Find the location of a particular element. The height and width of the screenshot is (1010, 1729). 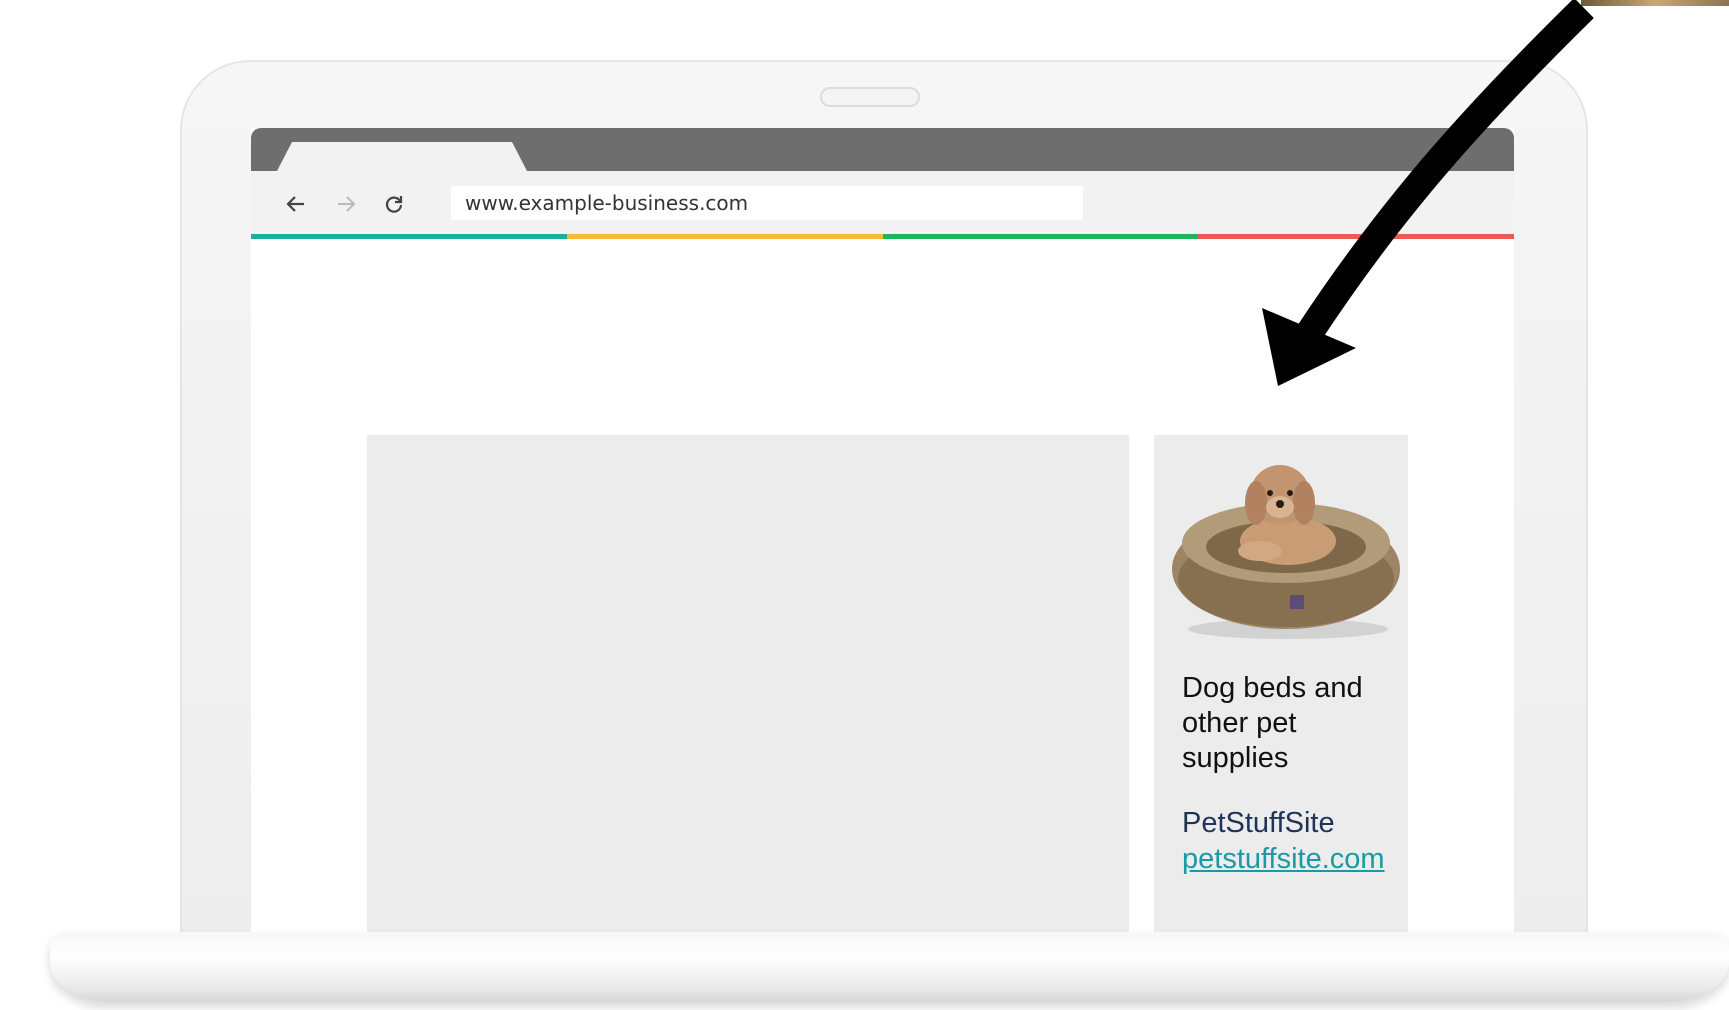

browser-toolbar: www.example-business.com is located at coordinates (882, 202).